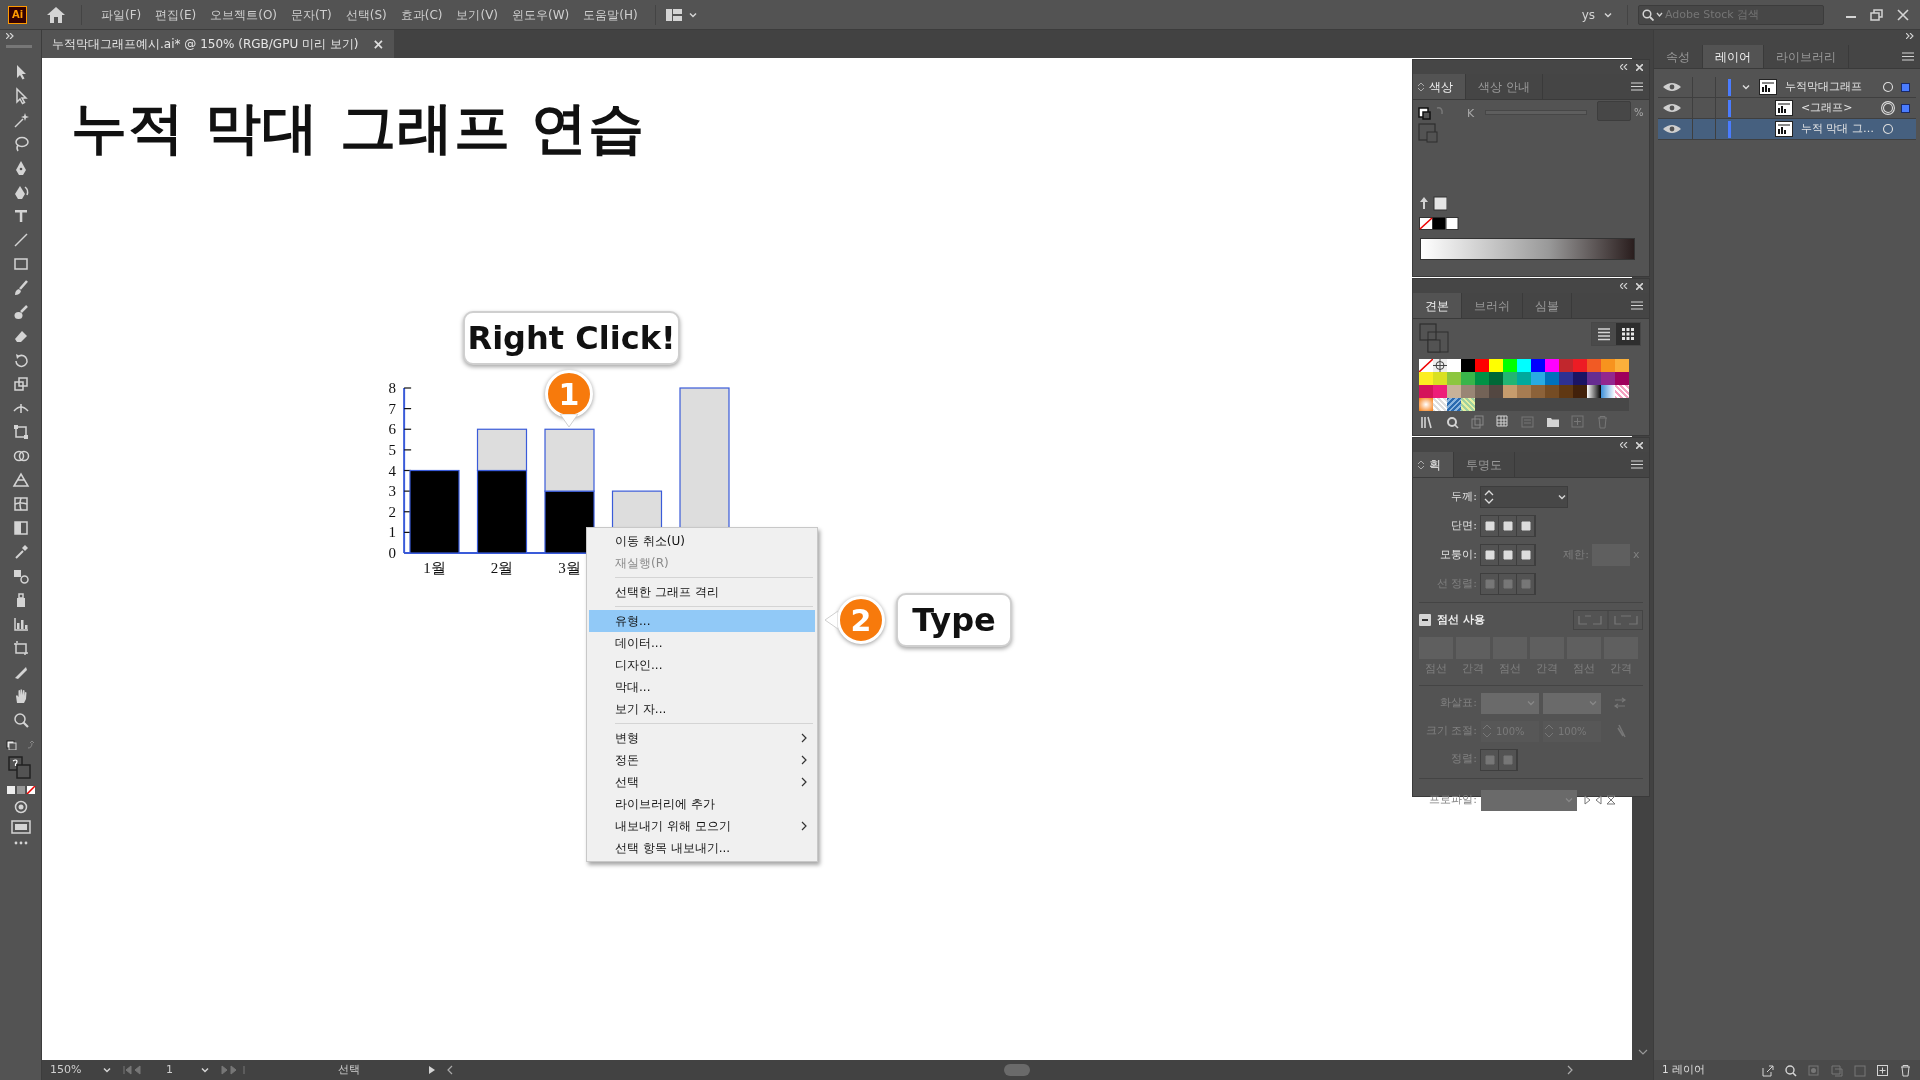 The height and width of the screenshot is (1080, 1920). What do you see at coordinates (21, 432) in the screenshot?
I see `free-transform-icon` at bounding box center [21, 432].